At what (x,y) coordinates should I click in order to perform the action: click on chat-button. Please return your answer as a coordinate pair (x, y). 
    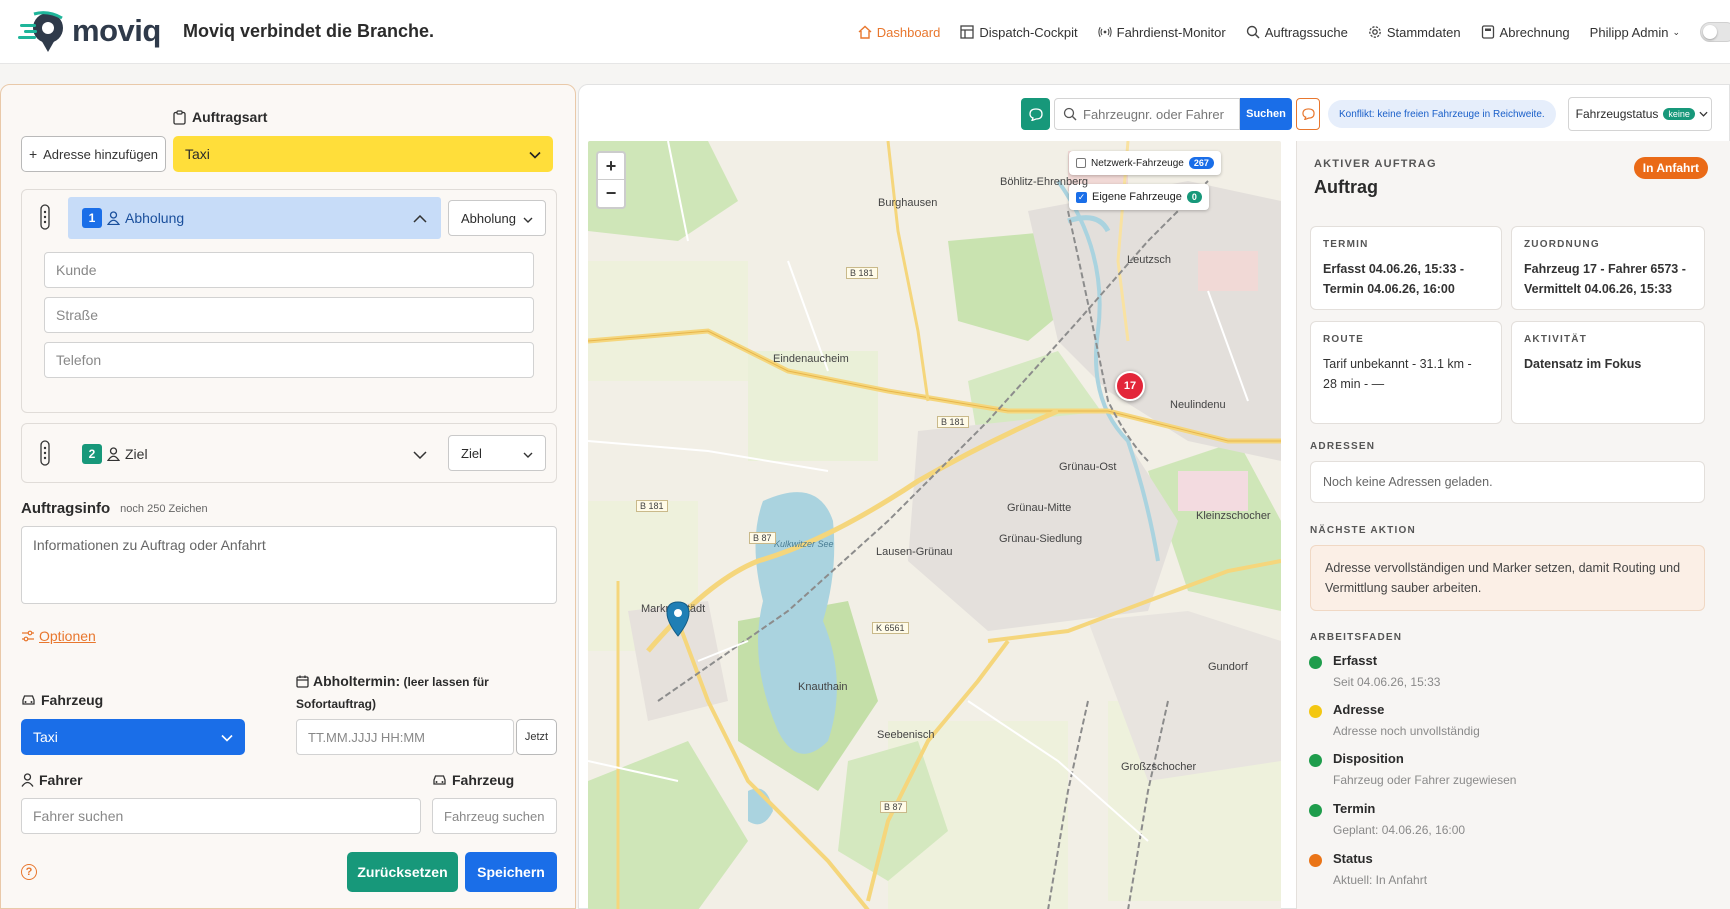
    Looking at the image, I should click on (1035, 114).